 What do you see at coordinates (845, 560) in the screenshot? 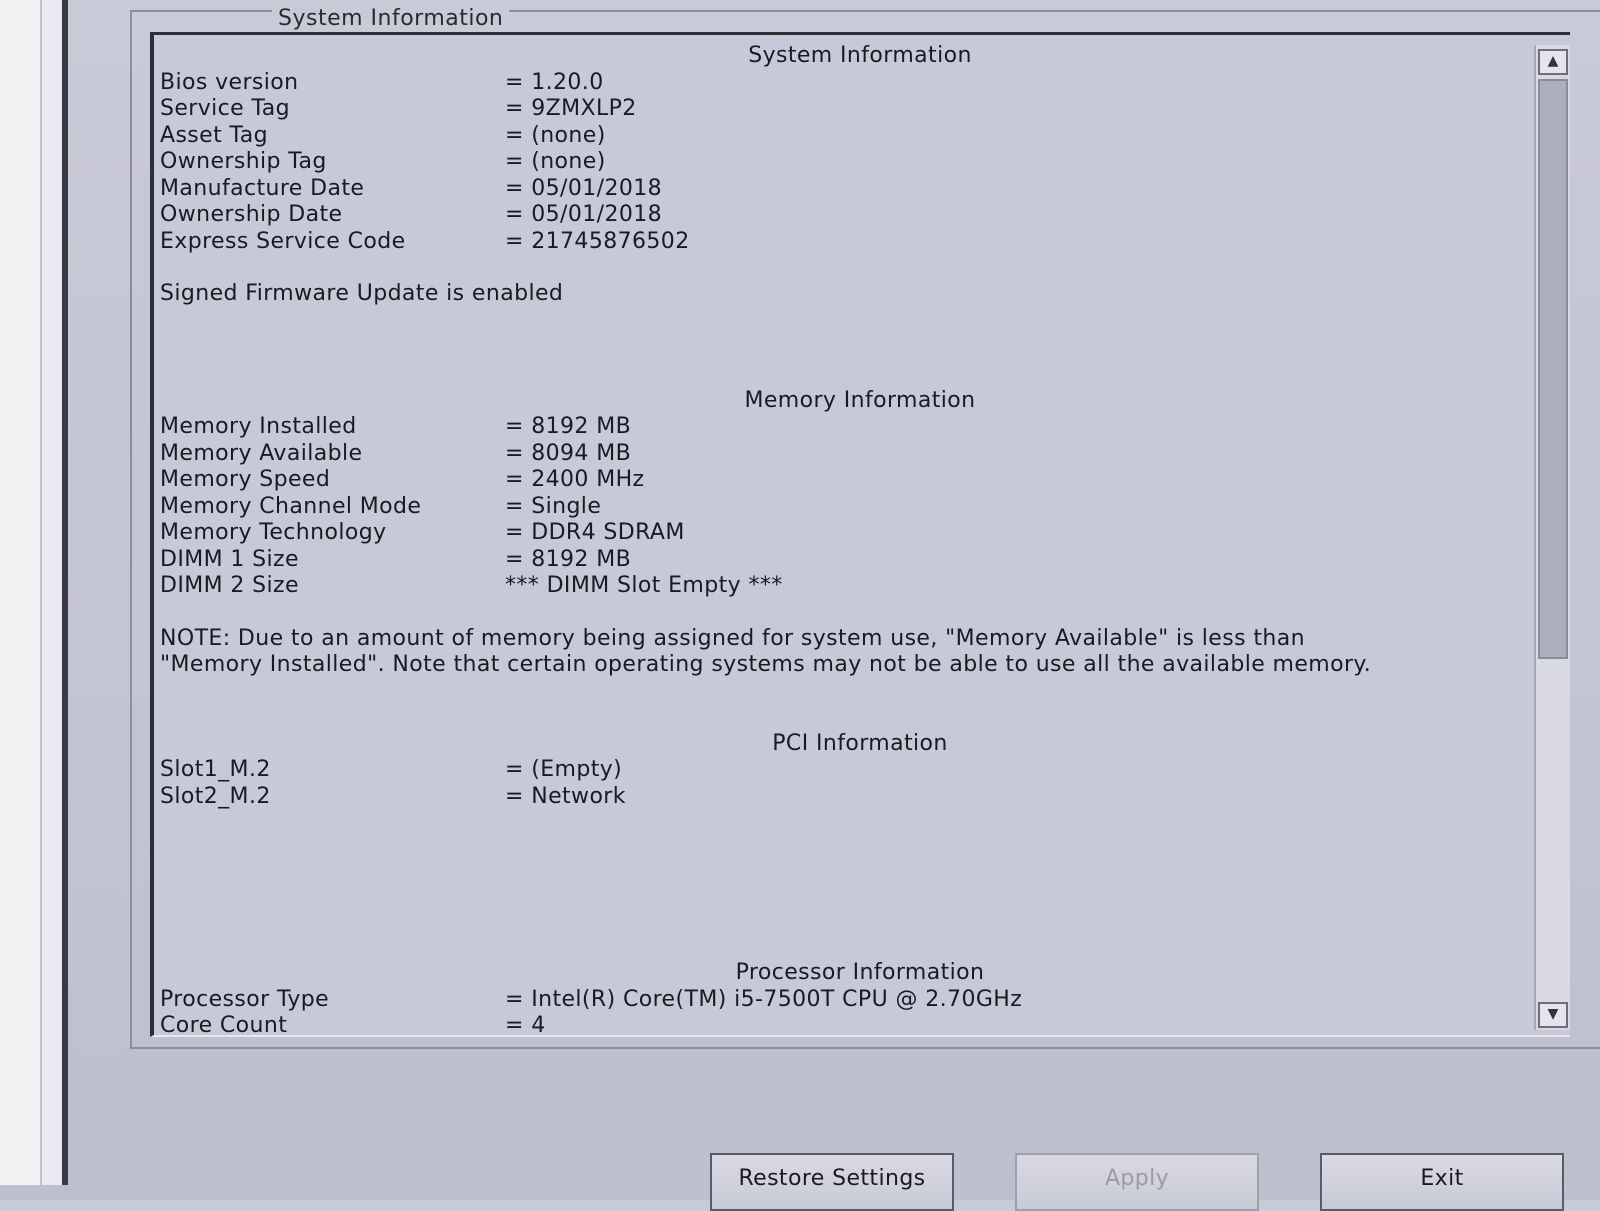
I see `info-row: DIMM 1 Size = 8192 MB` at bounding box center [845, 560].